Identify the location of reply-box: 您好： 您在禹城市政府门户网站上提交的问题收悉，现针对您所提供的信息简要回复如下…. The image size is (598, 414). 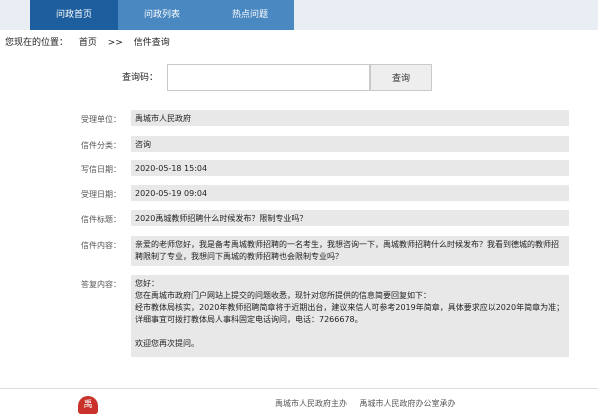
(350, 316).